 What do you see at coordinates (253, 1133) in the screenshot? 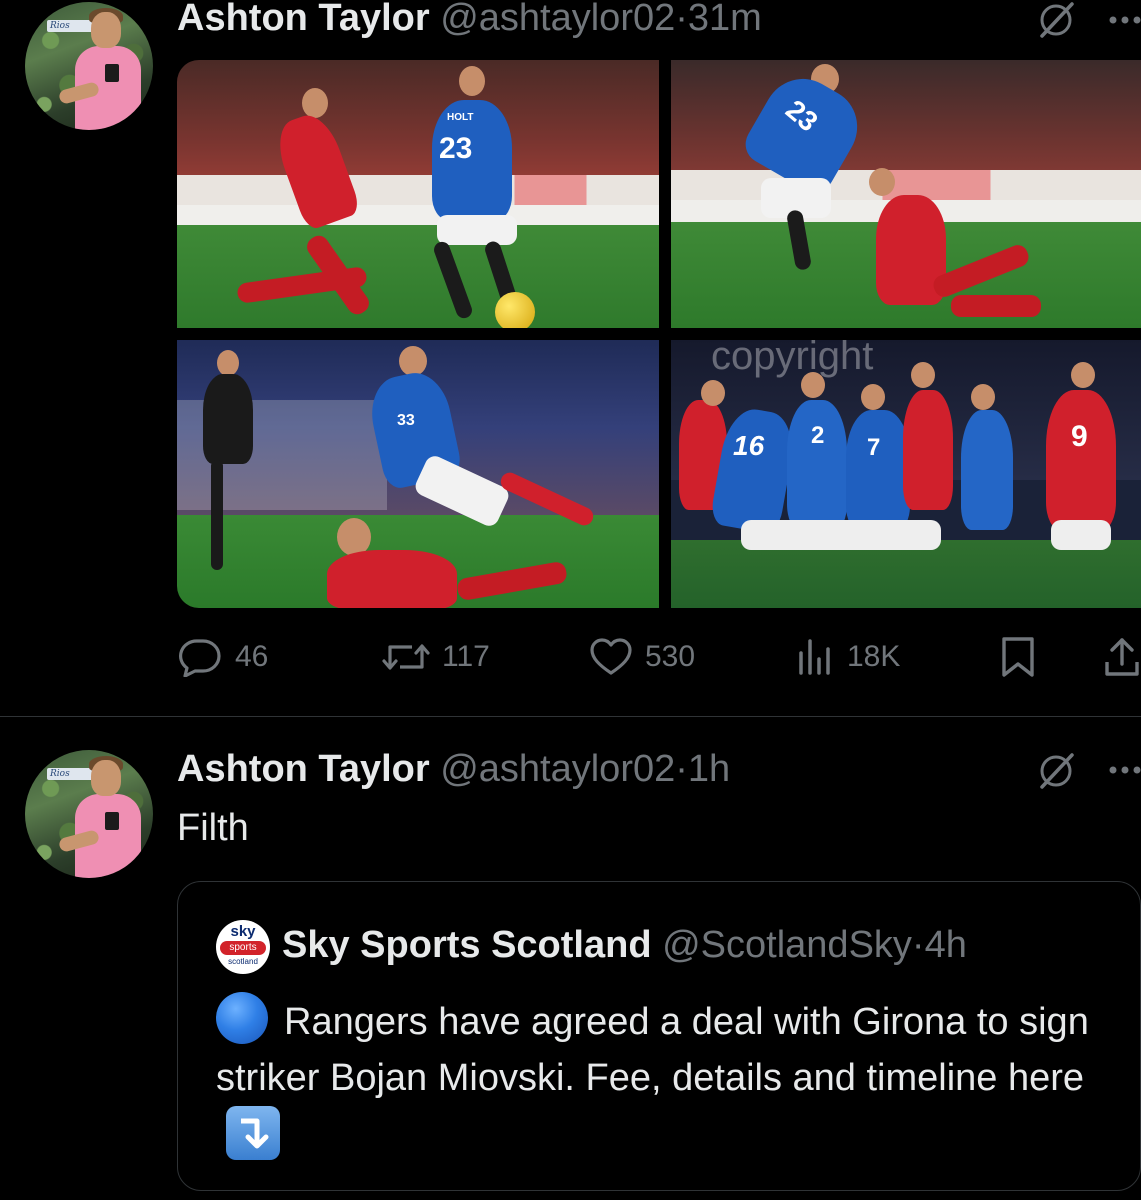
I see `arrow-down-right-icon` at bounding box center [253, 1133].